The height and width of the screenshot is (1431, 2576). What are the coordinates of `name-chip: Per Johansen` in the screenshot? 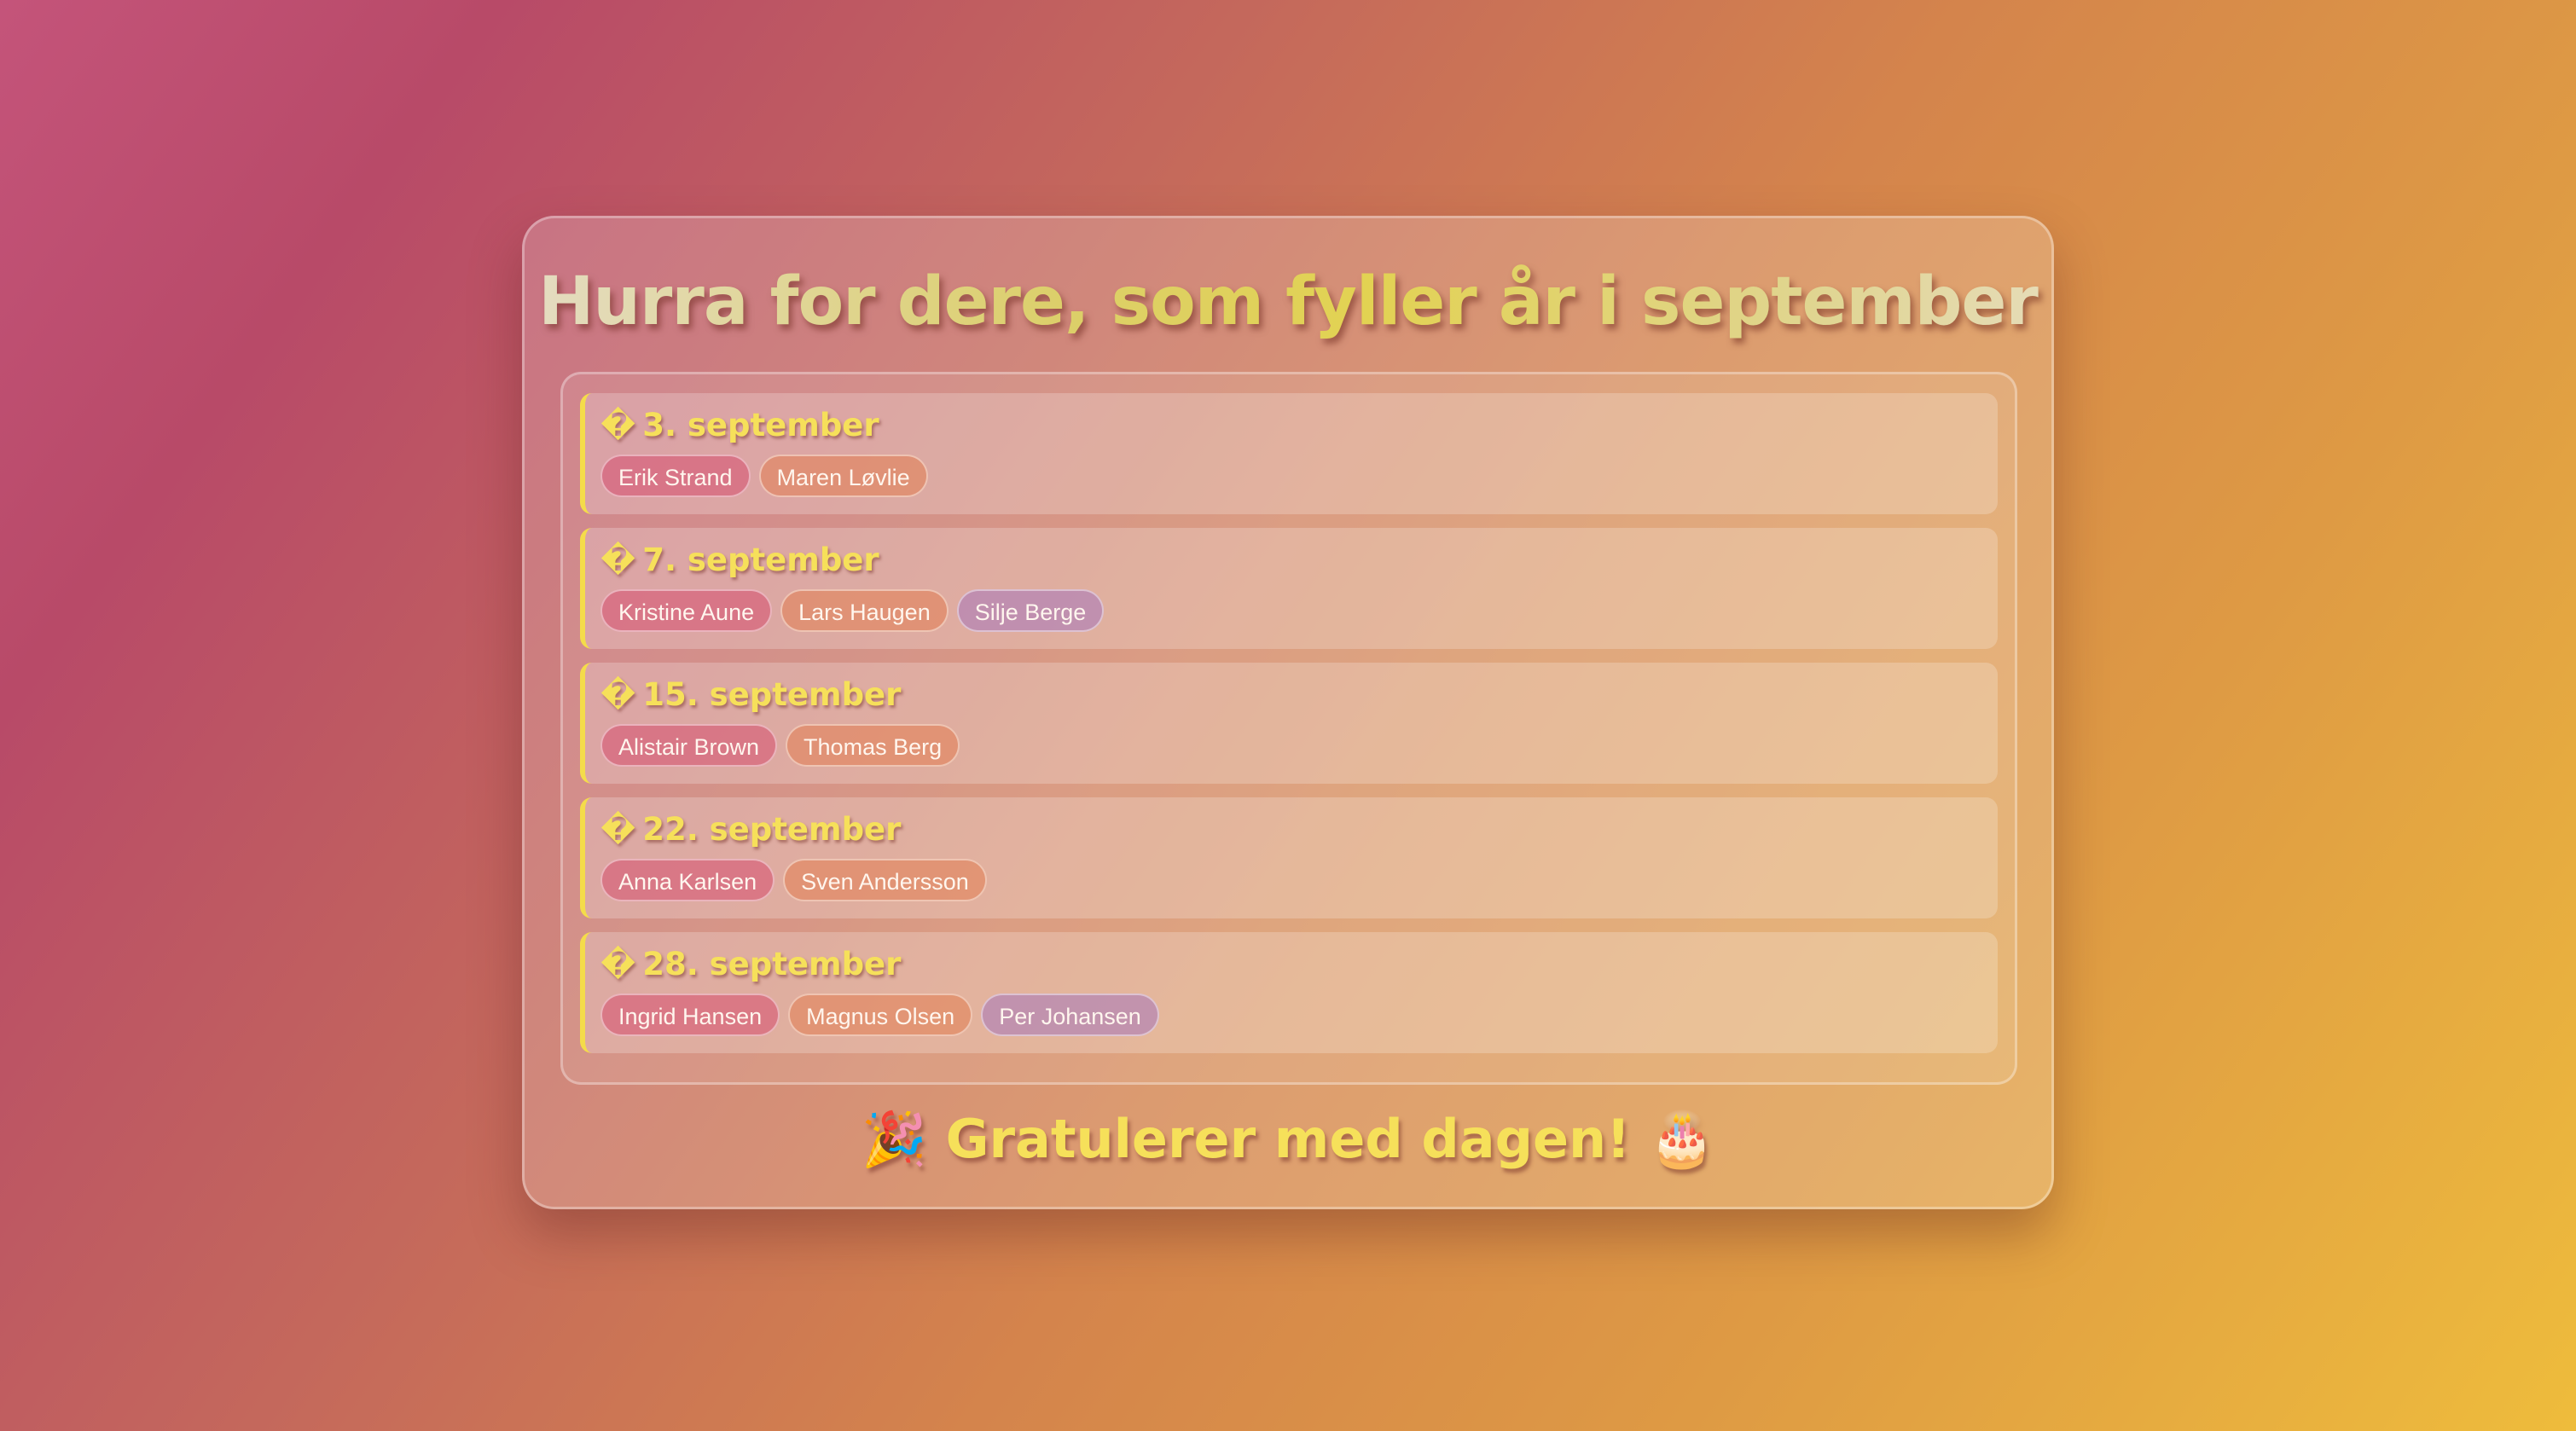 It's located at (1070, 1015).